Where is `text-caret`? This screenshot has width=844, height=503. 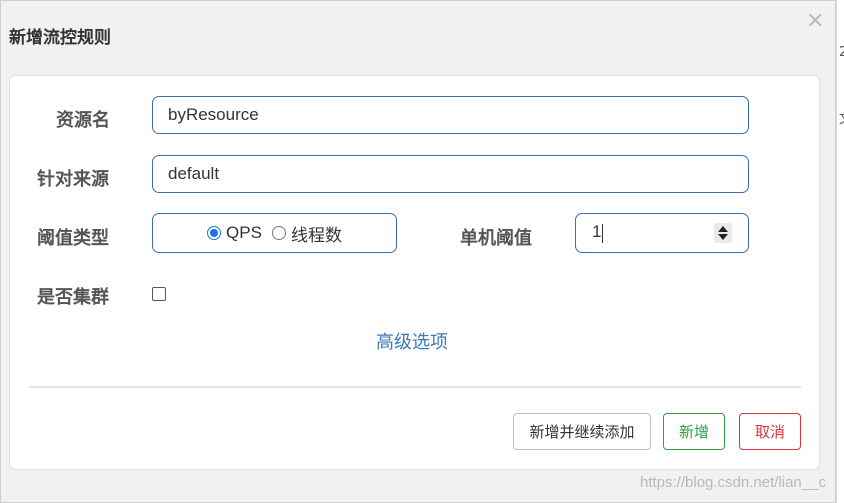
text-caret is located at coordinates (602, 233).